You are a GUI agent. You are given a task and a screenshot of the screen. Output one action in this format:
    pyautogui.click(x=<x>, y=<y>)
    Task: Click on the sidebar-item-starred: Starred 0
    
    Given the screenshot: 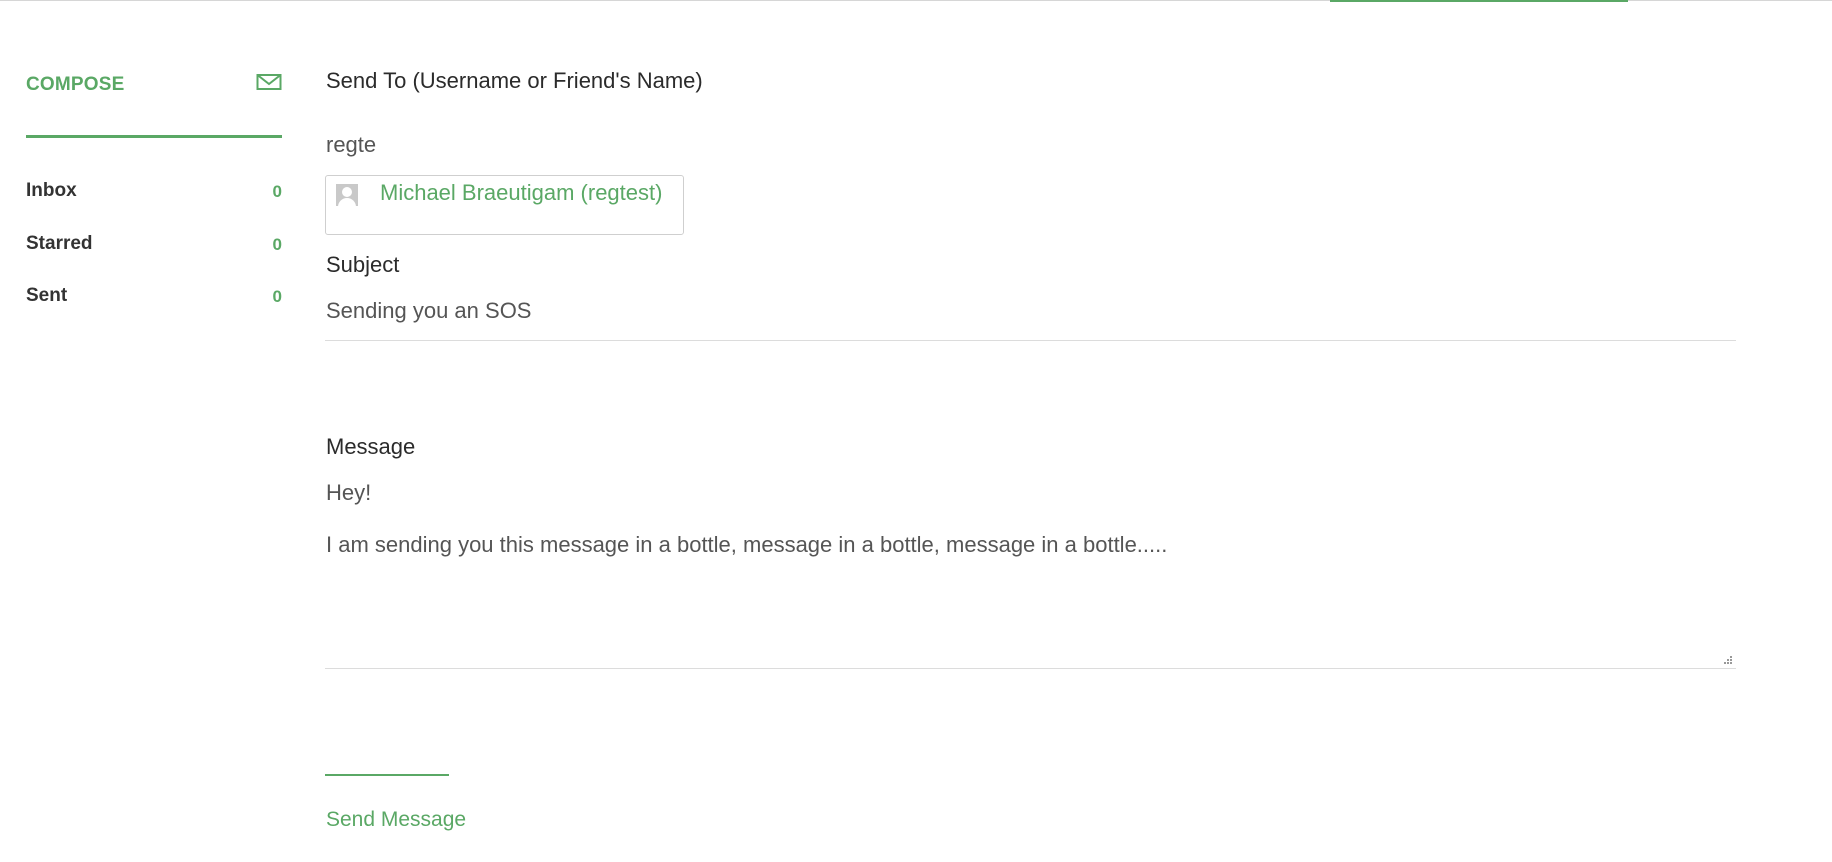 What is the action you would take?
    pyautogui.click(x=154, y=248)
    